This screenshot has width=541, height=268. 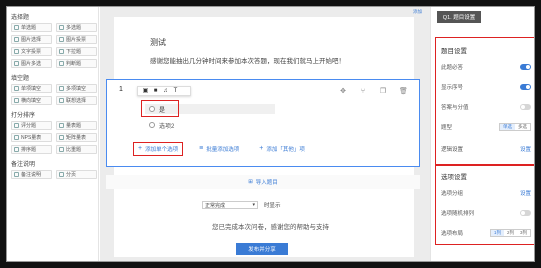 What do you see at coordinates (343, 92) in the screenshot?
I see `move-icon: ✥` at bounding box center [343, 92].